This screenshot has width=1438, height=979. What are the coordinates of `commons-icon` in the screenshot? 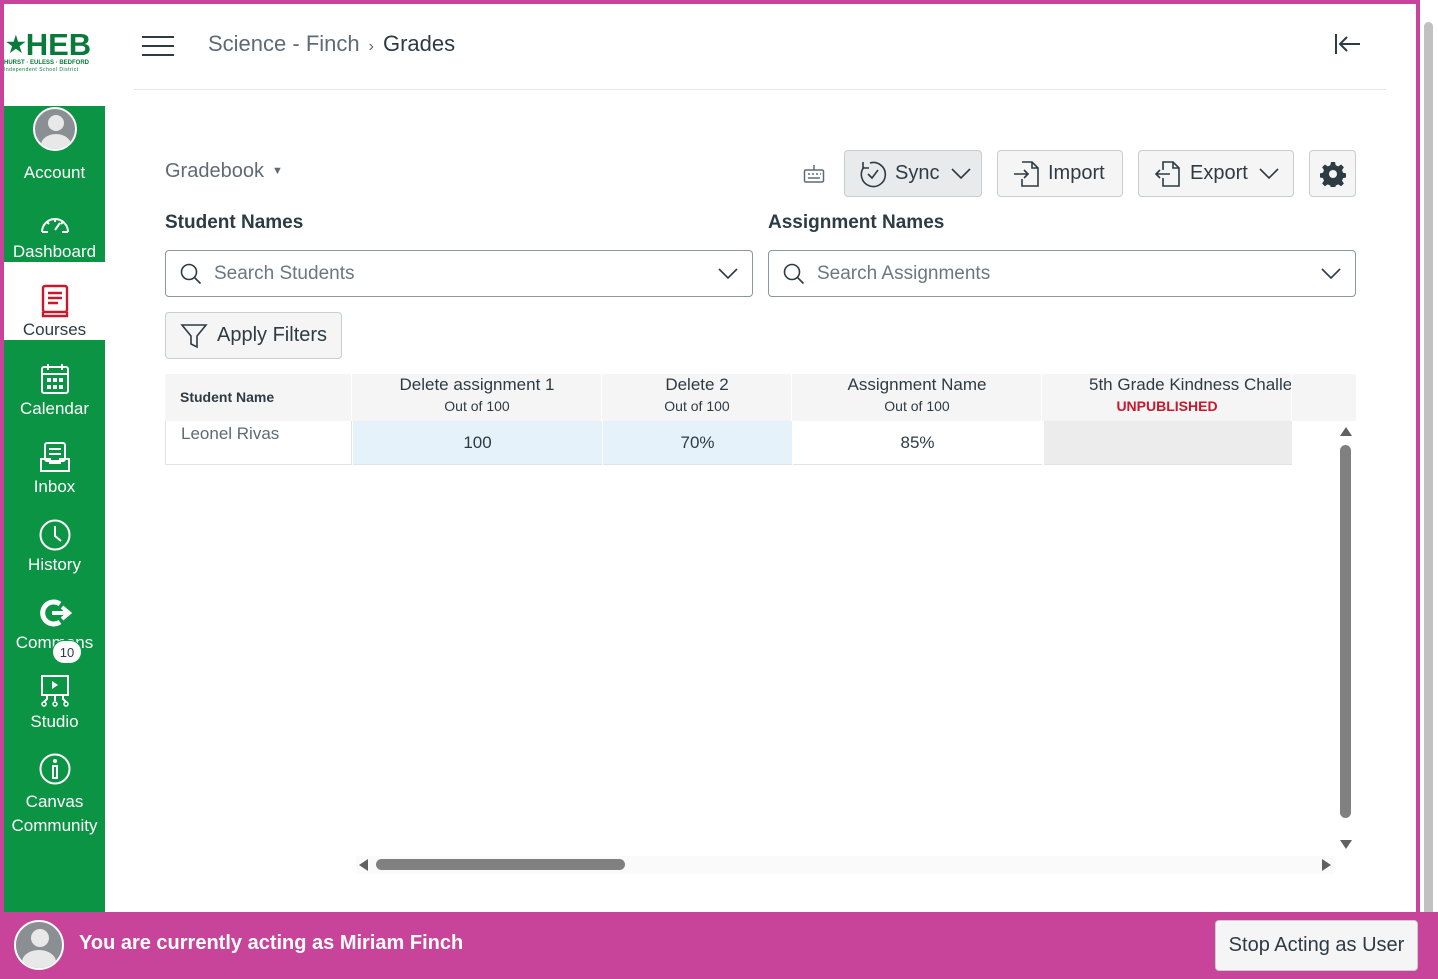 It's located at (54, 613).